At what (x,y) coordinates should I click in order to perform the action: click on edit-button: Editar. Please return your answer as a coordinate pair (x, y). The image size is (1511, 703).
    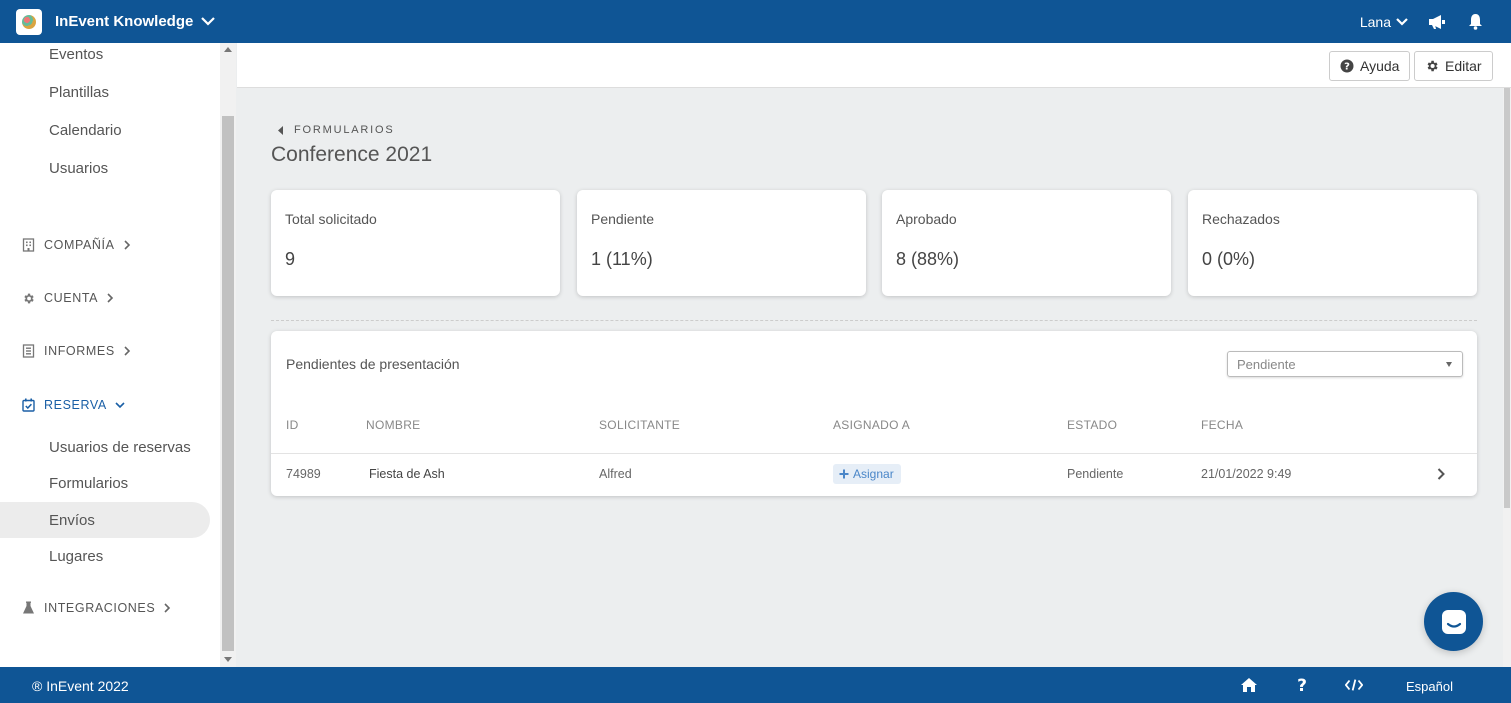
    Looking at the image, I should click on (1453, 66).